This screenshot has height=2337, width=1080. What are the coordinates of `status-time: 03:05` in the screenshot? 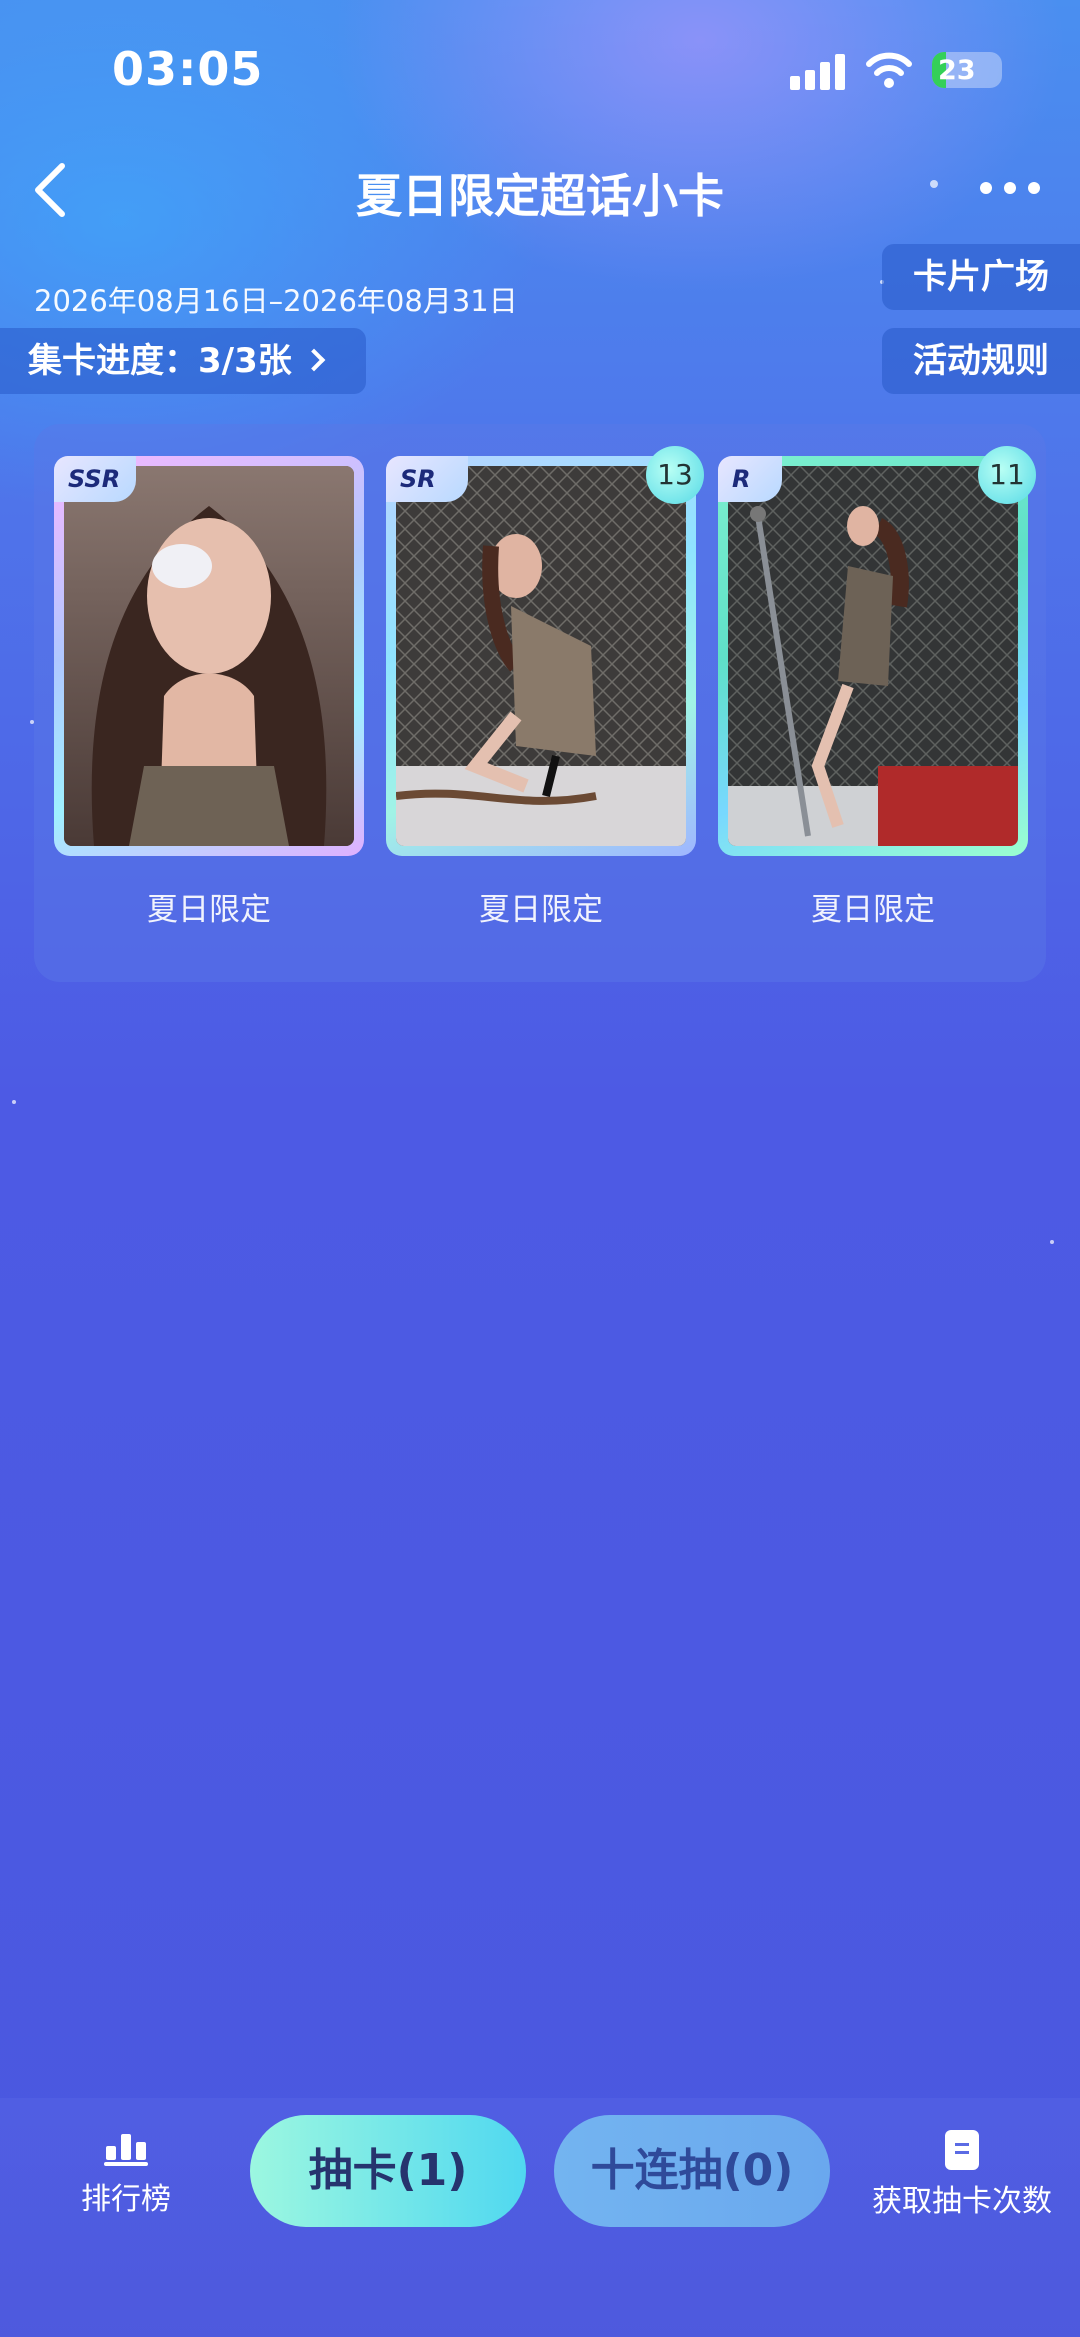 It's located at (188, 69).